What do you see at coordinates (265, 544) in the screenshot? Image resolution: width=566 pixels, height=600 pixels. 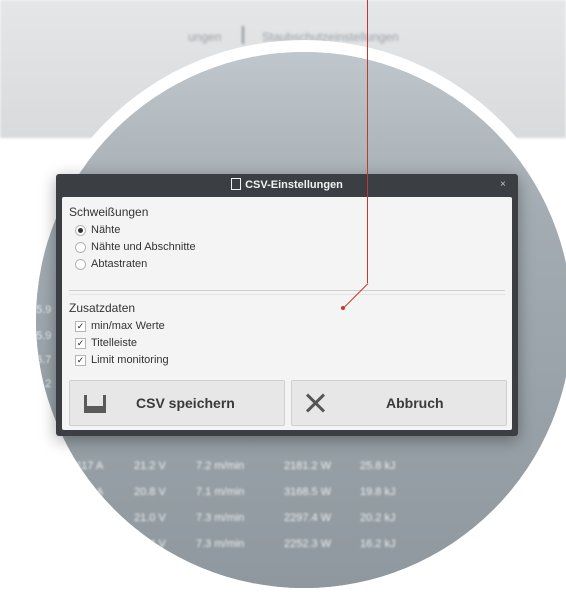 I see `table-row: 21.4 V 7.3 m/min 2252.3 W 16.2 kJ` at bounding box center [265, 544].